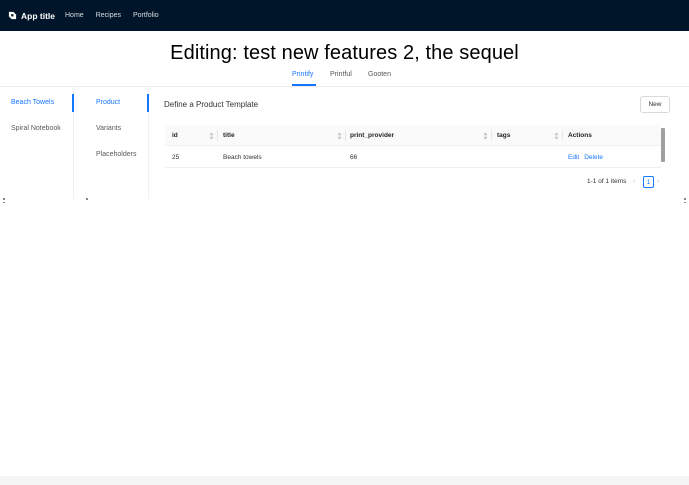 The height and width of the screenshot is (485, 689). What do you see at coordinates (658, 181) in the screenshot?
I see `chevron-right-icon: ›` at bounding box center [658, 181].